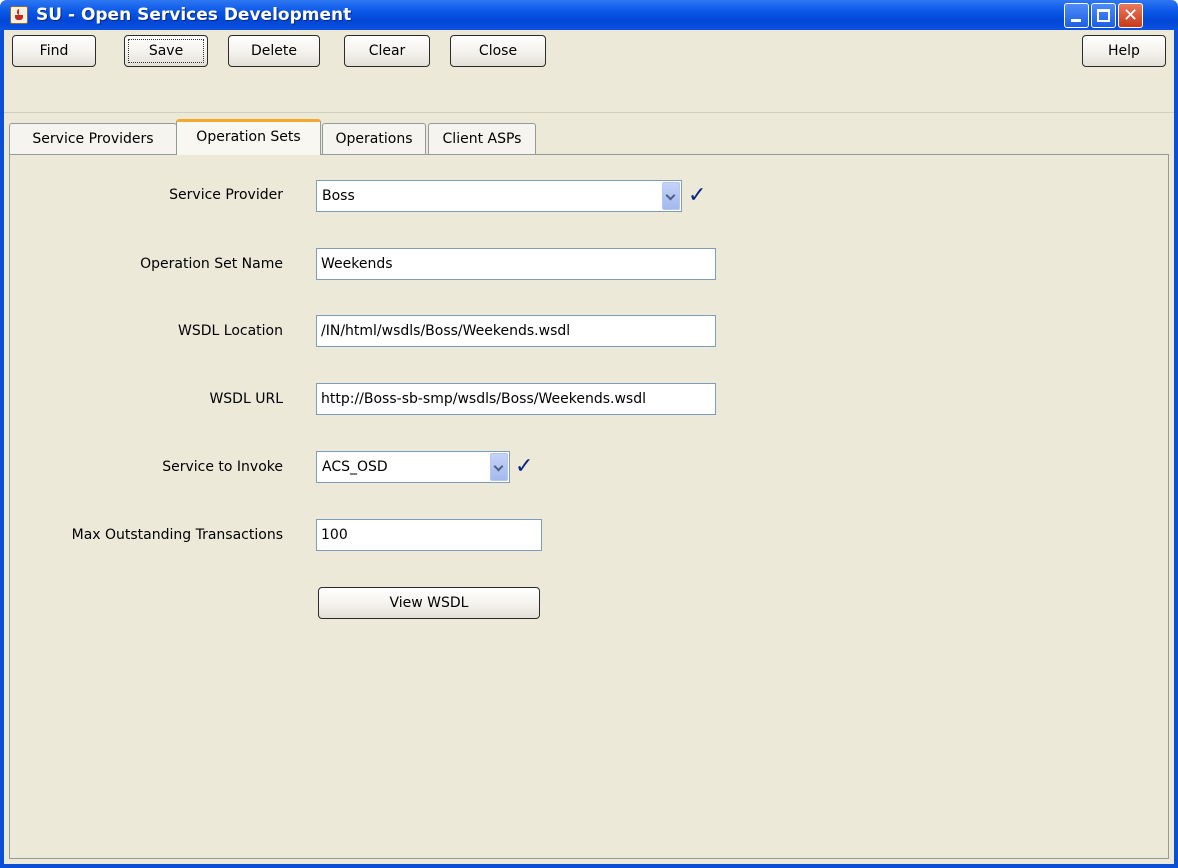  I want to click on service-provider-value: Boss, so click(338, 196).